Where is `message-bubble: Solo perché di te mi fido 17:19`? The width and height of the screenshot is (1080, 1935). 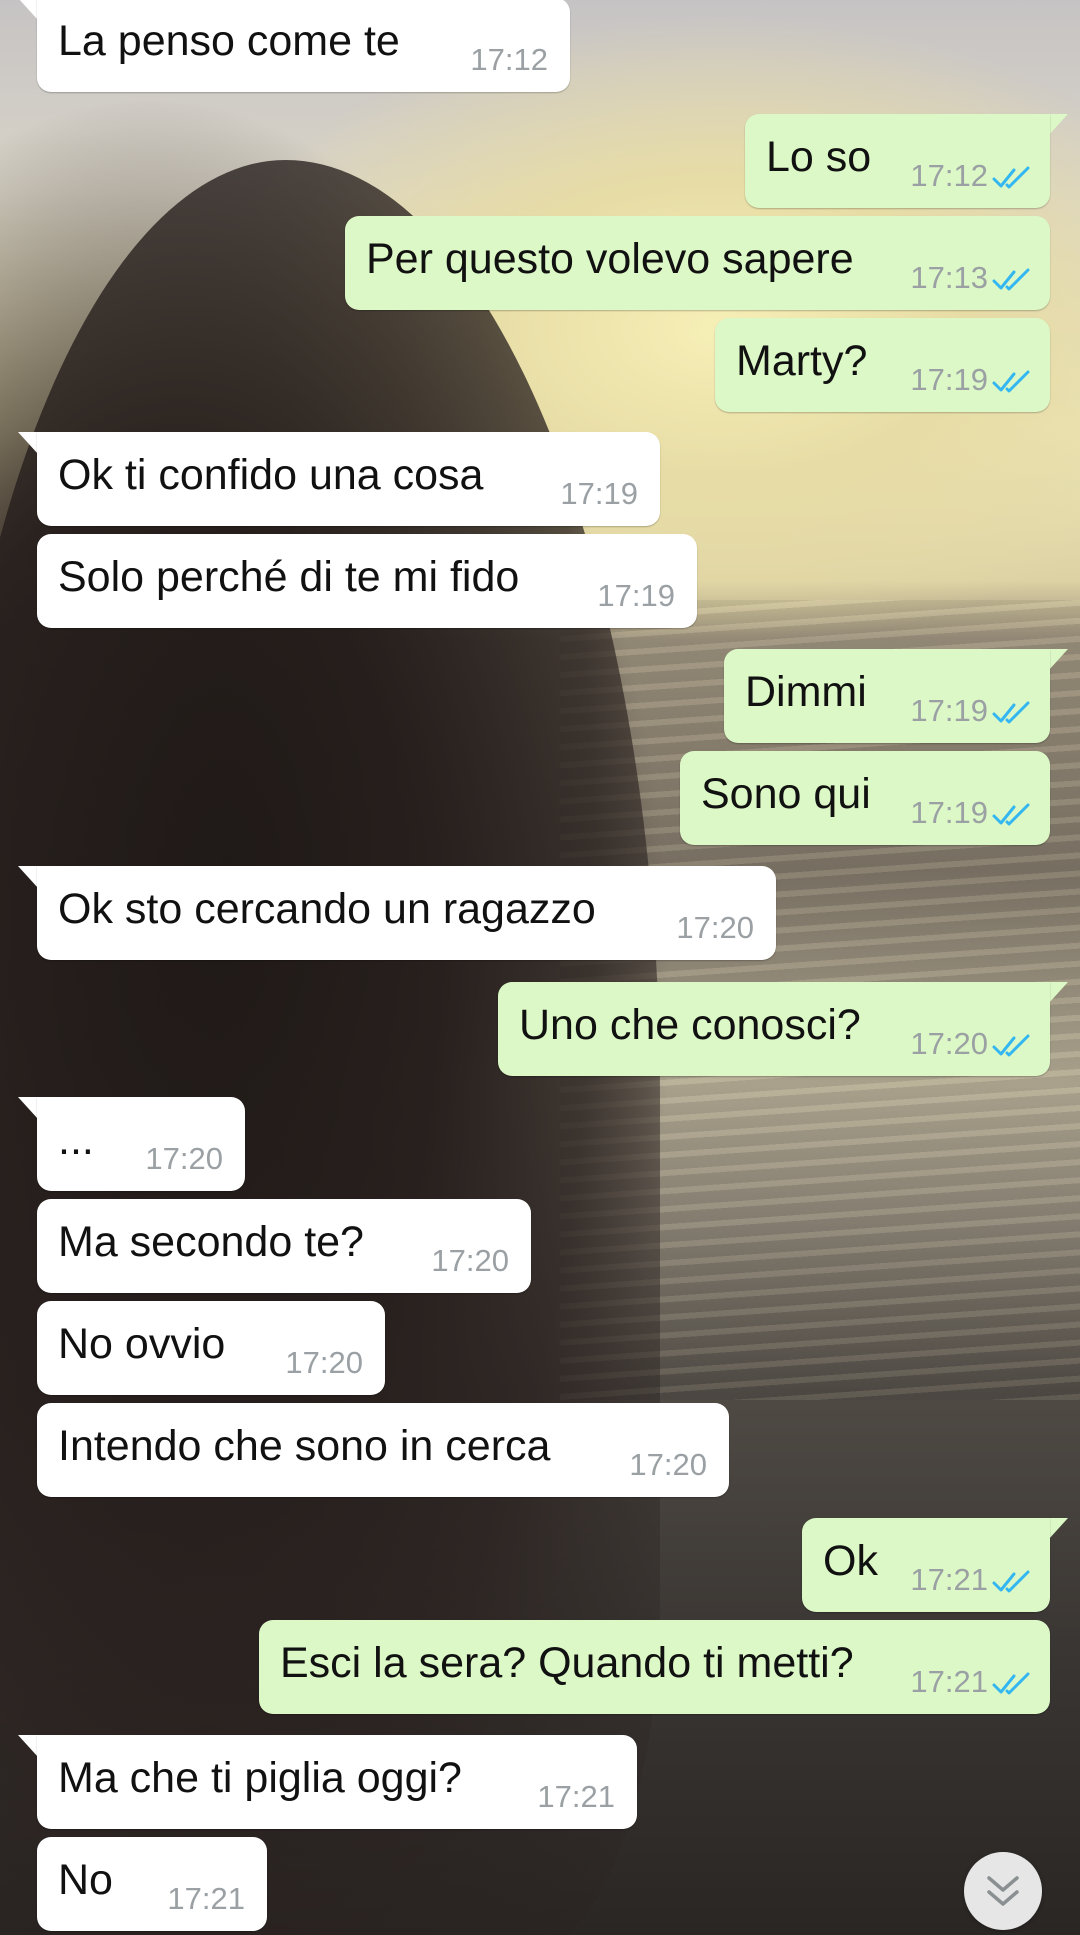
message-bubble: Solo perché di te mi fido 17:19 is located at coordinates (367, 581).